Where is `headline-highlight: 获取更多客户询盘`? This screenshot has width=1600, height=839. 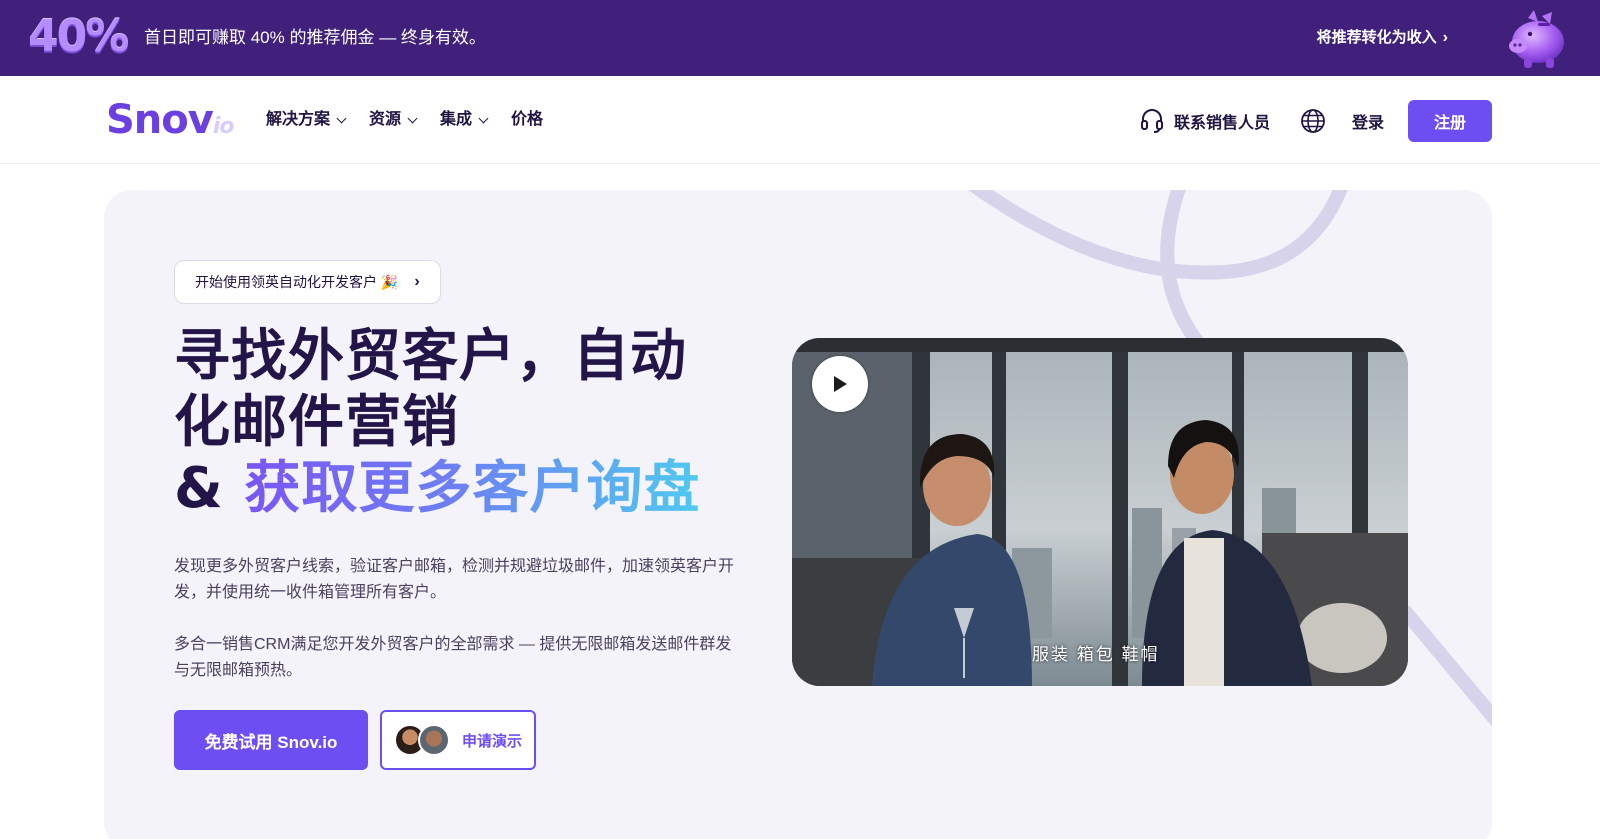
headline-highlight: 获取更多客户询盘 is located at coordinates (472, 488).